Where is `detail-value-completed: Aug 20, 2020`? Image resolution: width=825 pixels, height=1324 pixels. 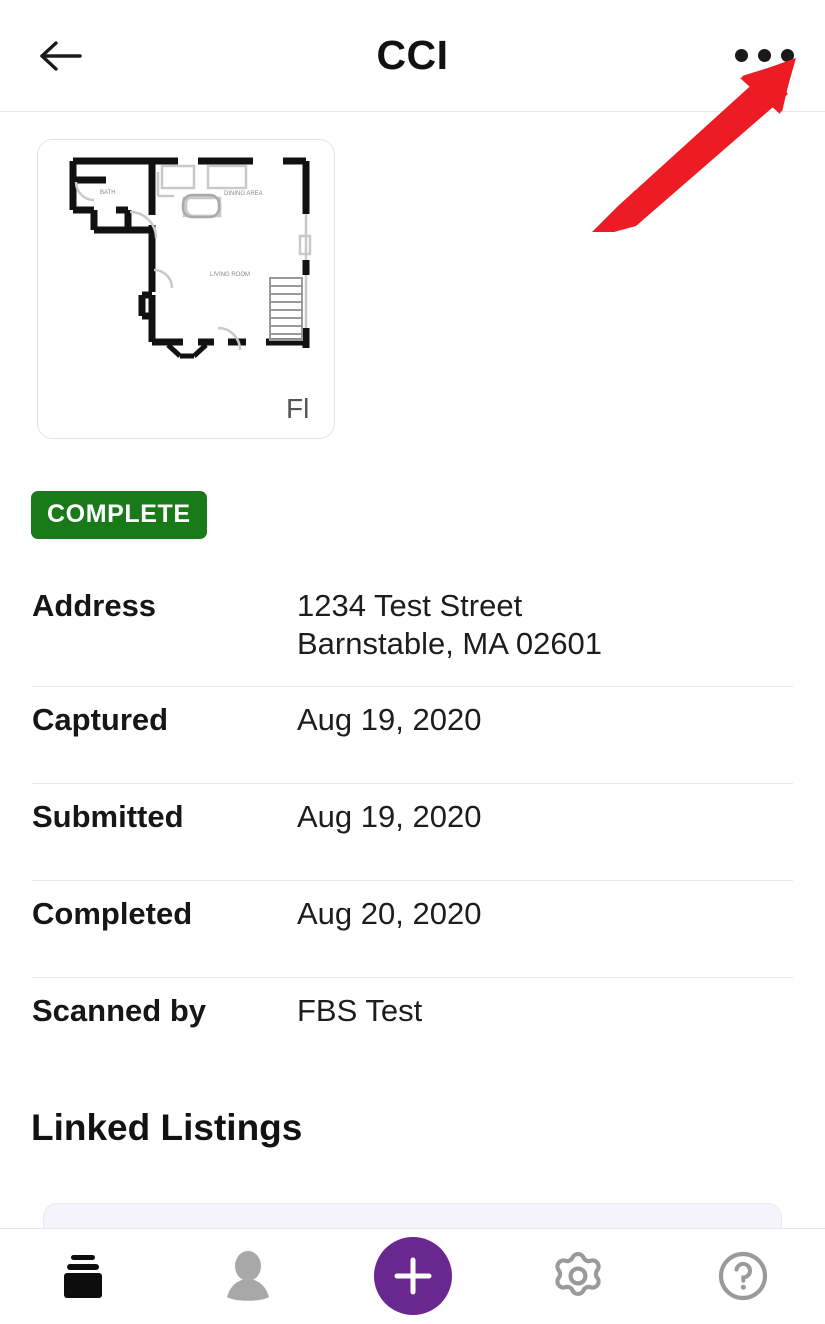
detail-value-completed: Aug 20, 2020 is located at coordinates (389, 913).